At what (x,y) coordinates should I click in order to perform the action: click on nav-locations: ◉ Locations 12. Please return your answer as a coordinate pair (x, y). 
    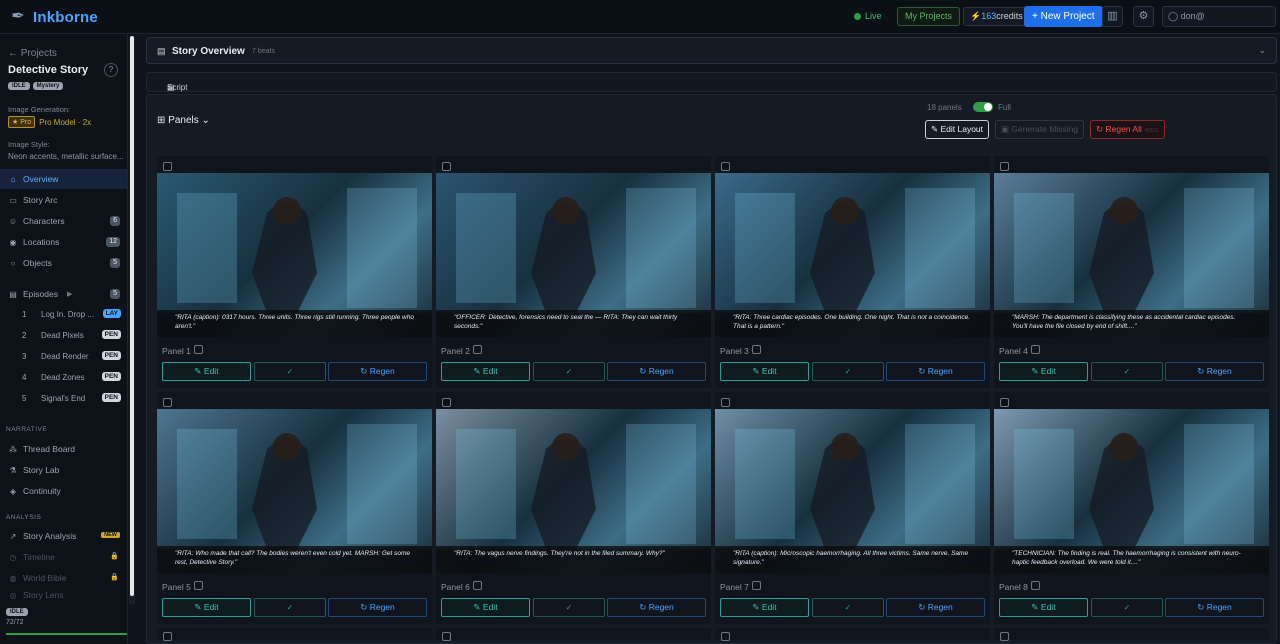
    Looking at the image, I should click on (63, 242).